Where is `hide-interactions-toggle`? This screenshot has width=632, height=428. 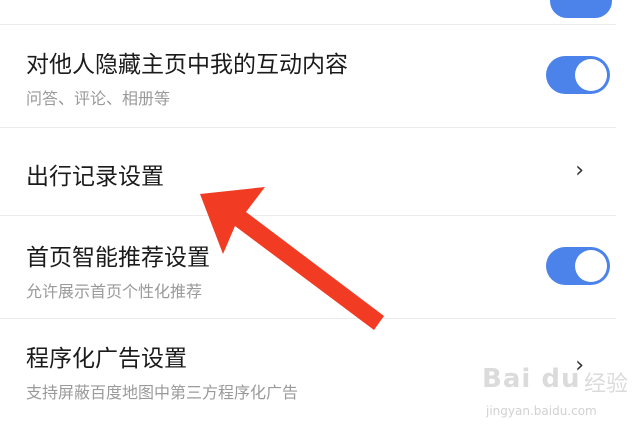
hide-interactions-toggle is located at coordinates (578, 75).